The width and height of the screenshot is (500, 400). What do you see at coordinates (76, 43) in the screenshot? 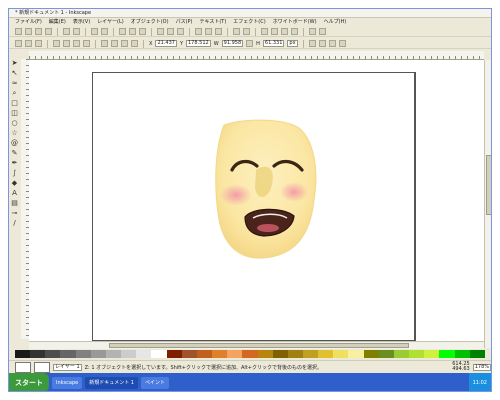
I see `flip-horizontal-button` at bounding box center [76, 43].